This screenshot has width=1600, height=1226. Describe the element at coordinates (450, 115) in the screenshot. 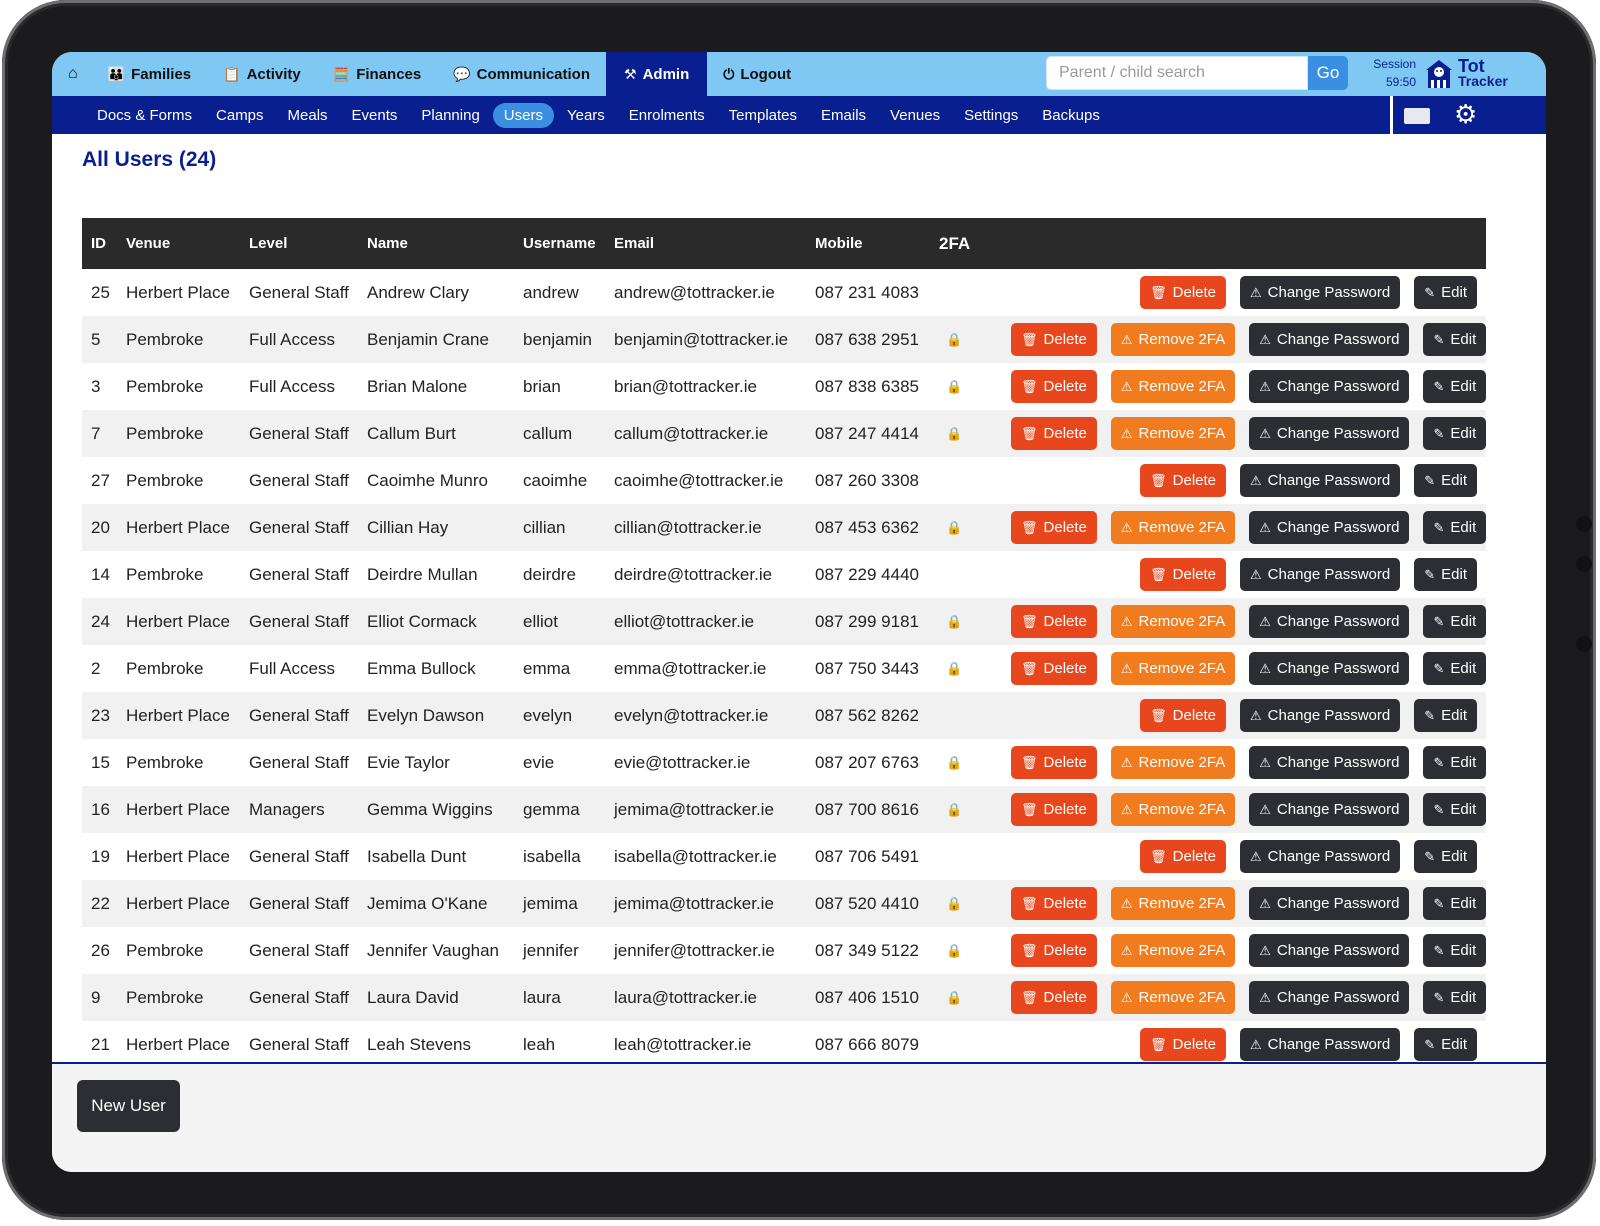

I see `subnav-item-planning: Planning` at that location.